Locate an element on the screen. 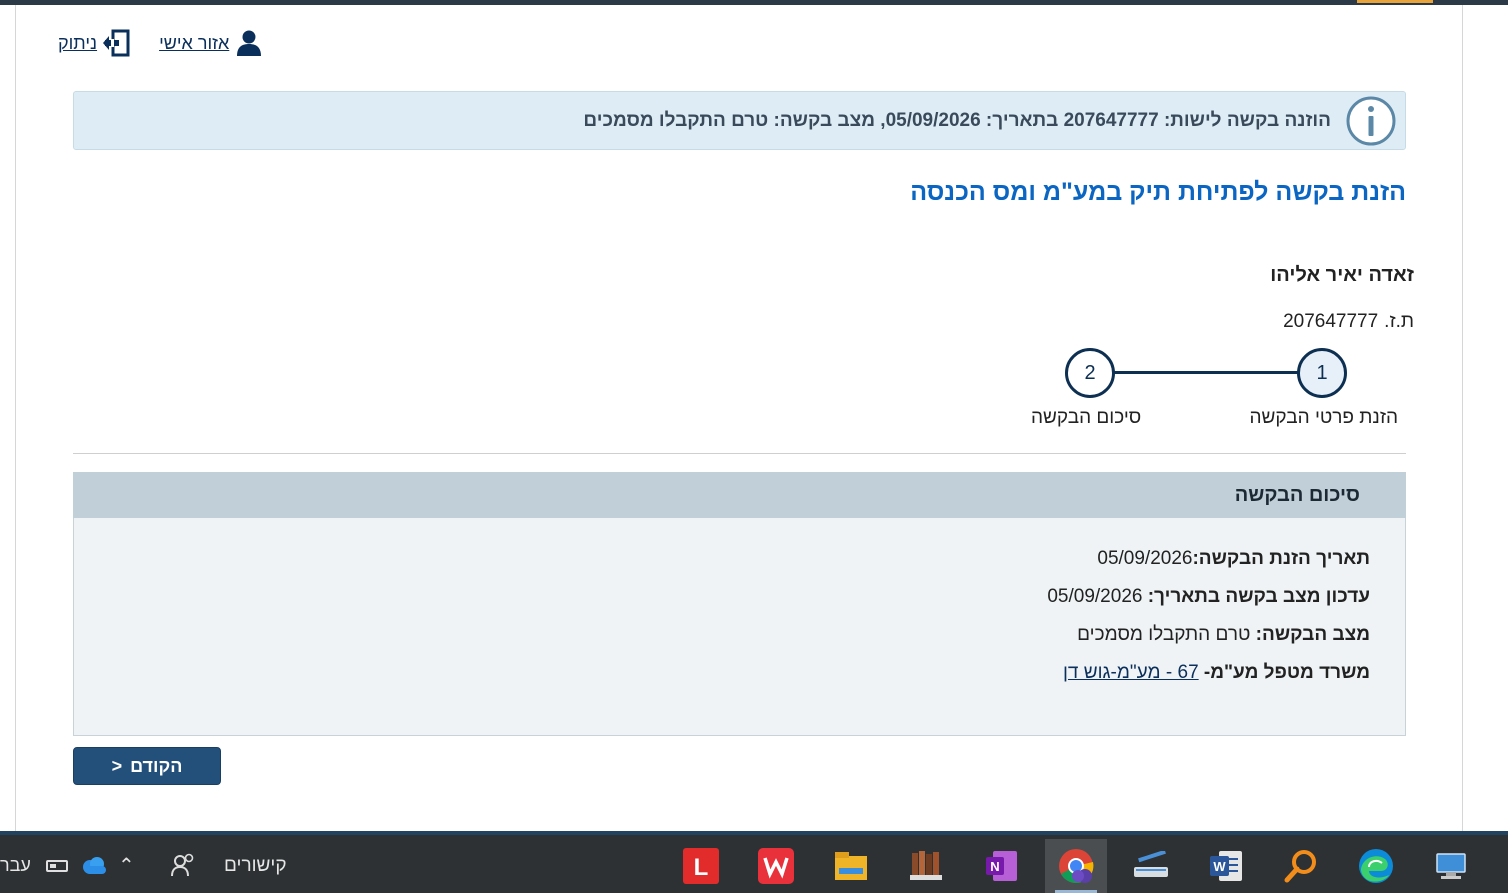 The image size is (1508, 893). person-id-label: ת.ז. is located at coordinates (1399, 321).